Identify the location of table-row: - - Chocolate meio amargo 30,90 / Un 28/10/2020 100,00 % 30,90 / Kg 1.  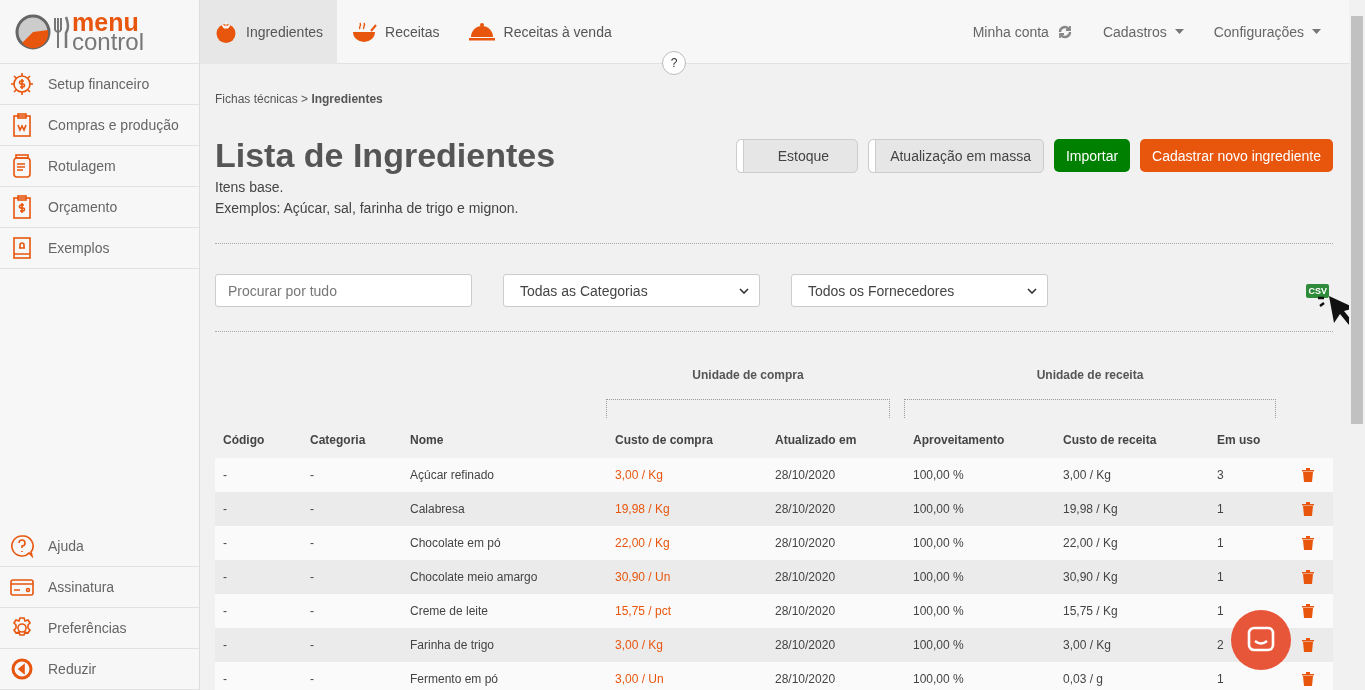
(774, 577).